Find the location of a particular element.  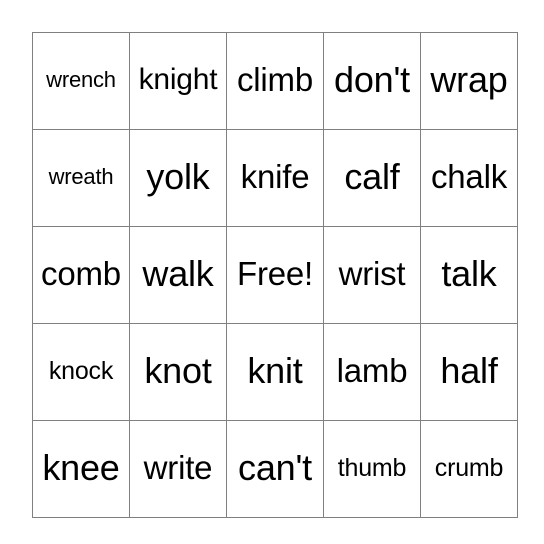

bingo-cell-label: wrist is located at coordinates (372, 273).